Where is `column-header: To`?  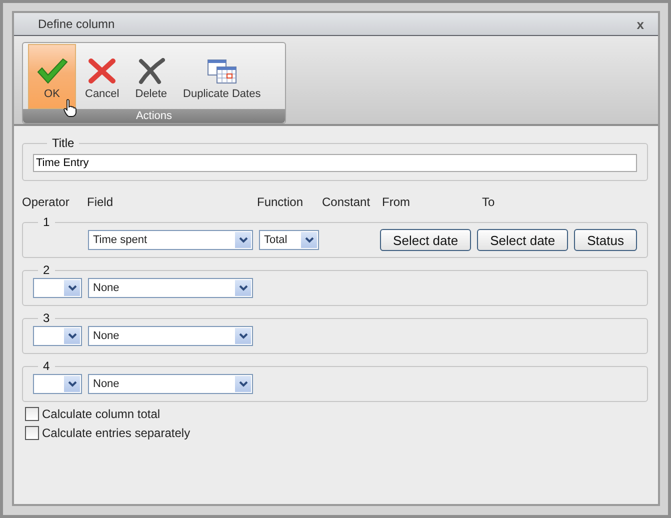 column-header: To is located at coordinates (488, 202).